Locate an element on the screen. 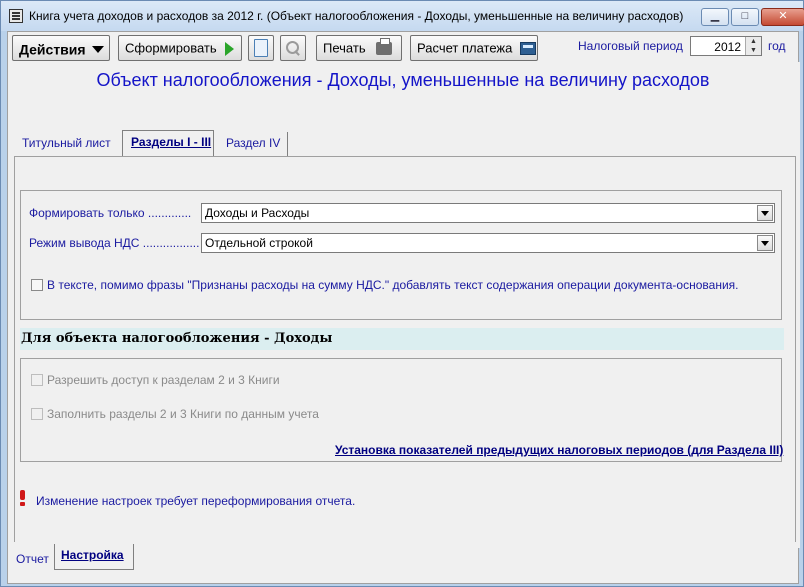 The width and height of the screenshot is (804, 587). tax-period-value: 2012 is located at coordinates (727, 47).